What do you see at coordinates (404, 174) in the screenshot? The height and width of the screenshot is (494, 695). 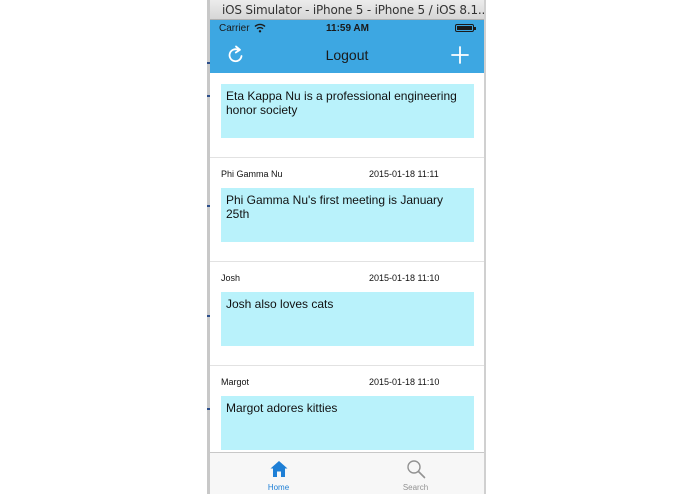 I see `post-date: 2015-01-18 11:11` at bounding box center [404, 174].